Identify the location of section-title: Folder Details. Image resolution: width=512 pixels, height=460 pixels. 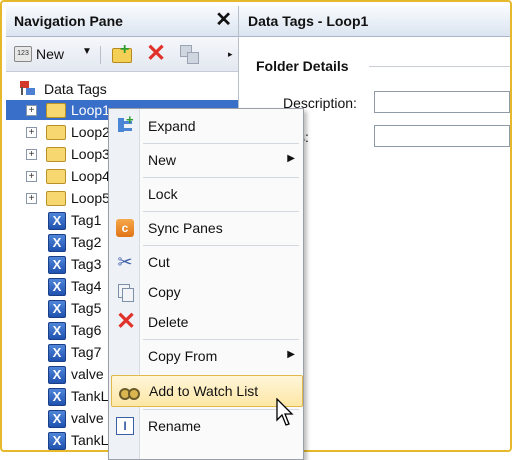
(302, 66).